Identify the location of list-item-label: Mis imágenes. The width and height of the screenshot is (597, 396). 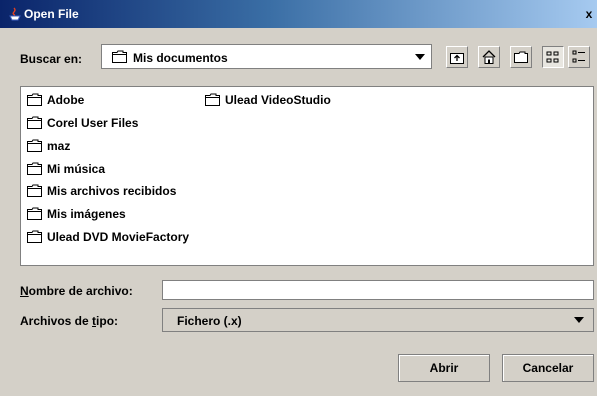
(86, 214).